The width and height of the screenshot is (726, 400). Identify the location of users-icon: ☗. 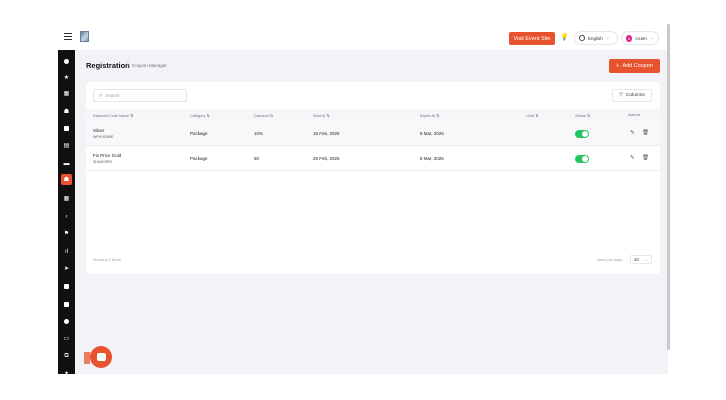
(66, 111).